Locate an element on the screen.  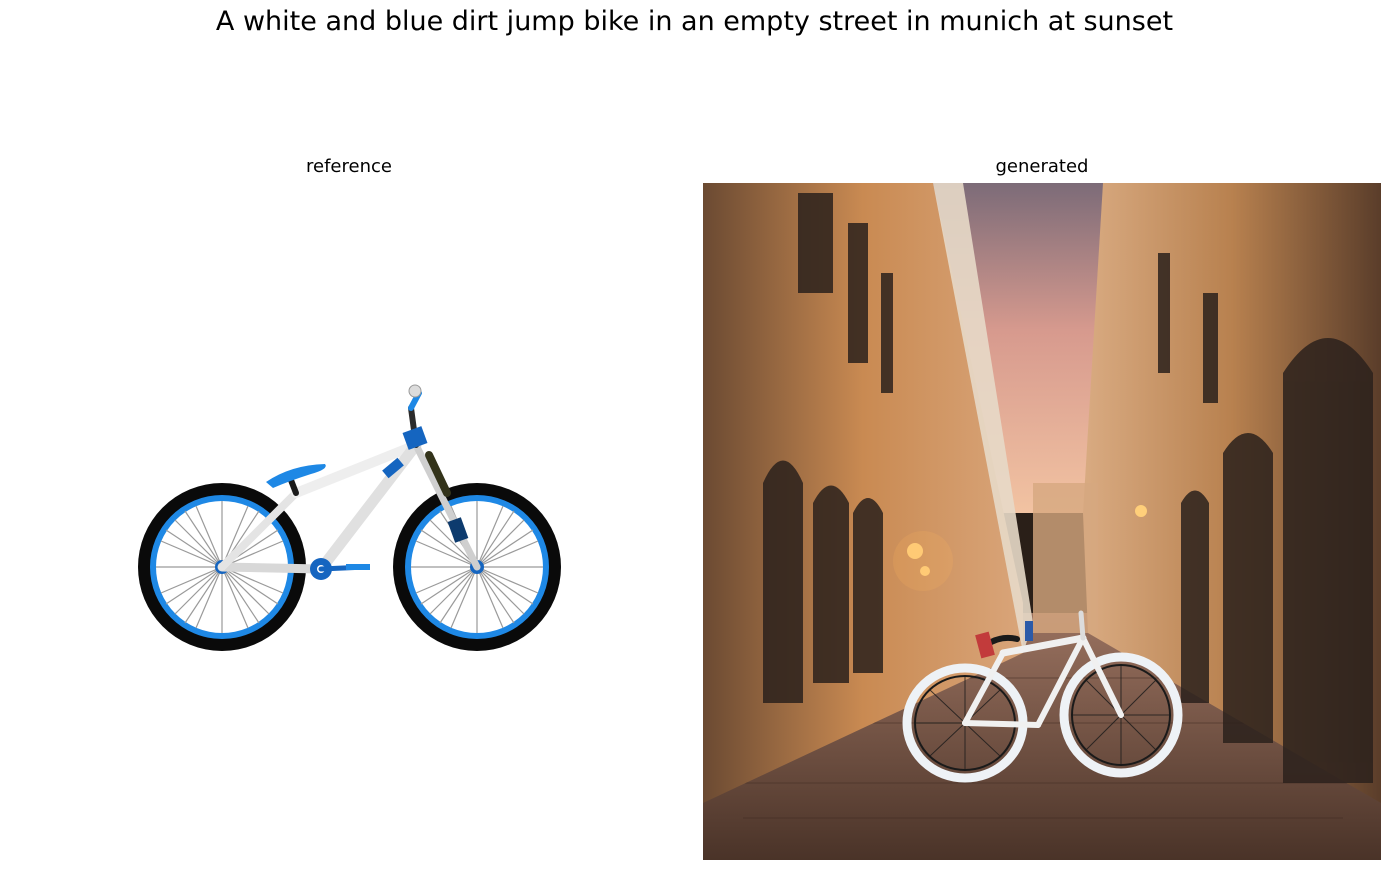
reference-bike-illustration is located at coordinates (349, 517).